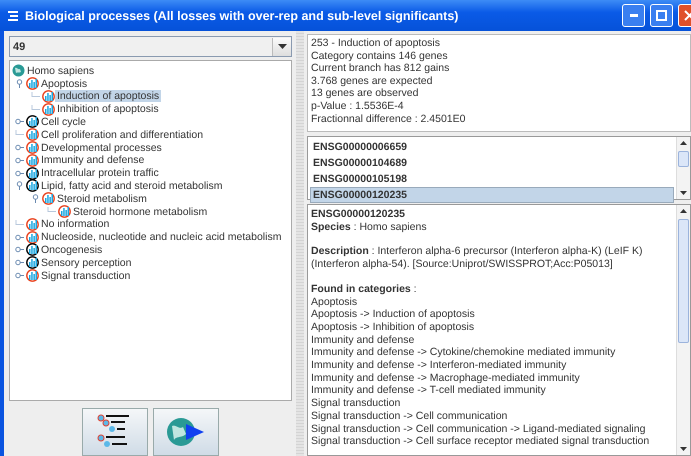 The height and width of the screenshot is (456, 691). What do you see at coordinates (358, 214) in the screenshot?
I see `gene-id: ENSG00000120235` at bounding box center [358, 214].